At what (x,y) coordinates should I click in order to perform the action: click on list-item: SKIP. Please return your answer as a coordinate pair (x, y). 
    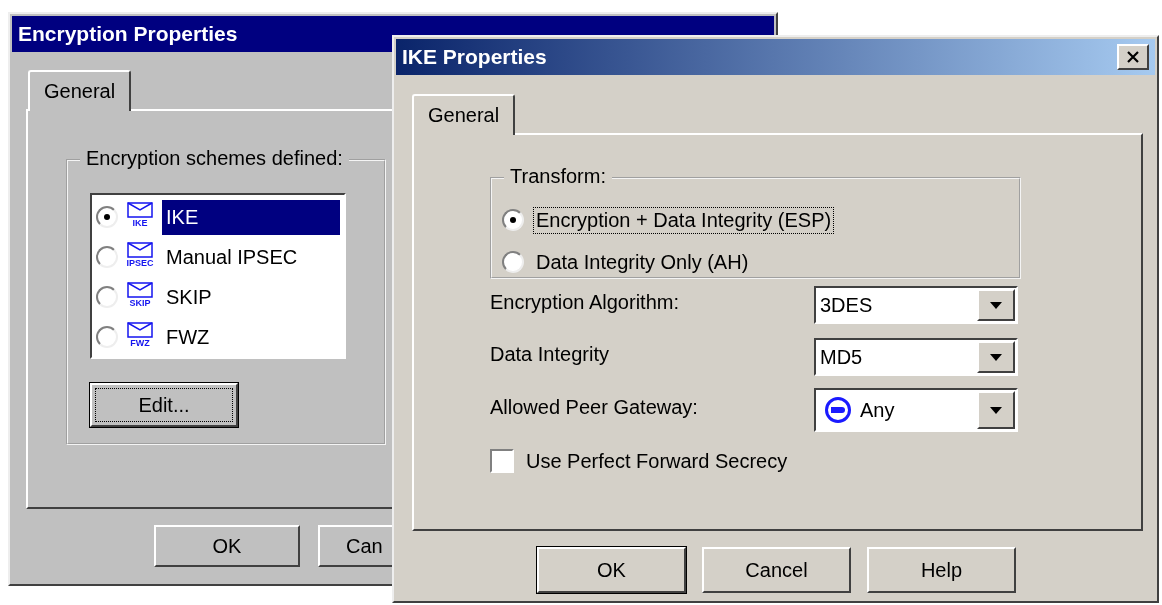
    Looking at the image, I should click on (251, 297).